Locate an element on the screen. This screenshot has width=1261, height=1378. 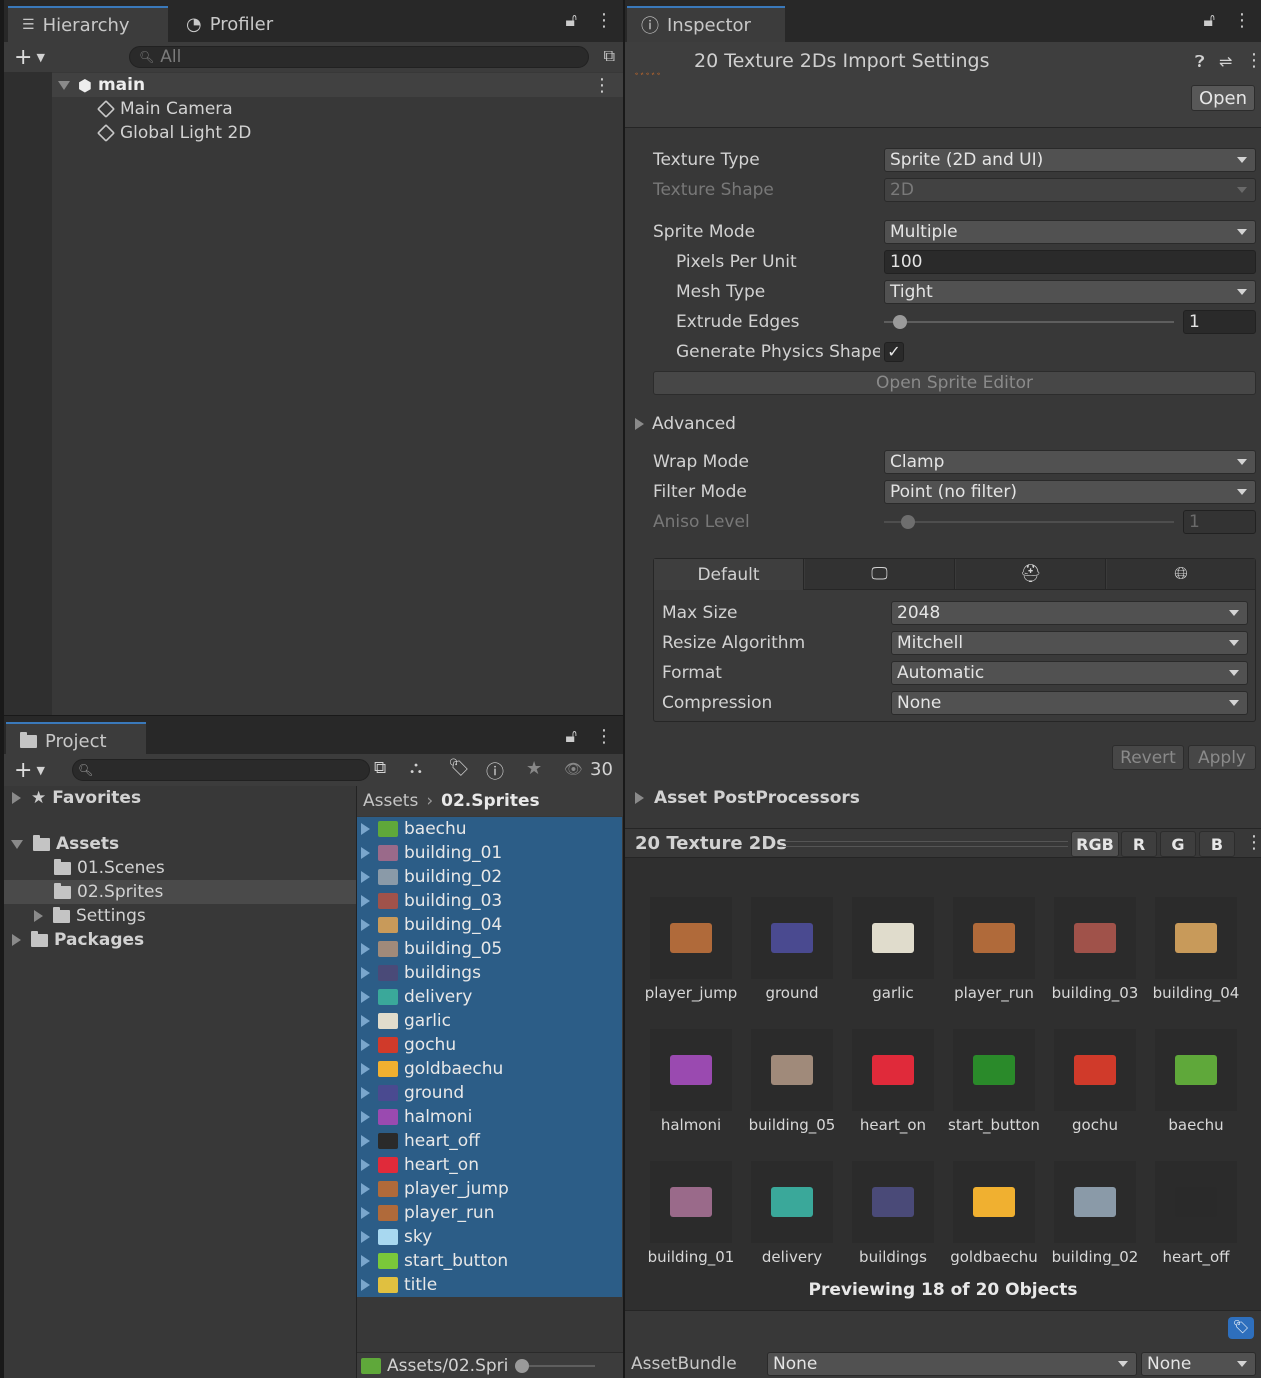
label-icon: 🏷︎ is located at coordinates (1241, 1328).